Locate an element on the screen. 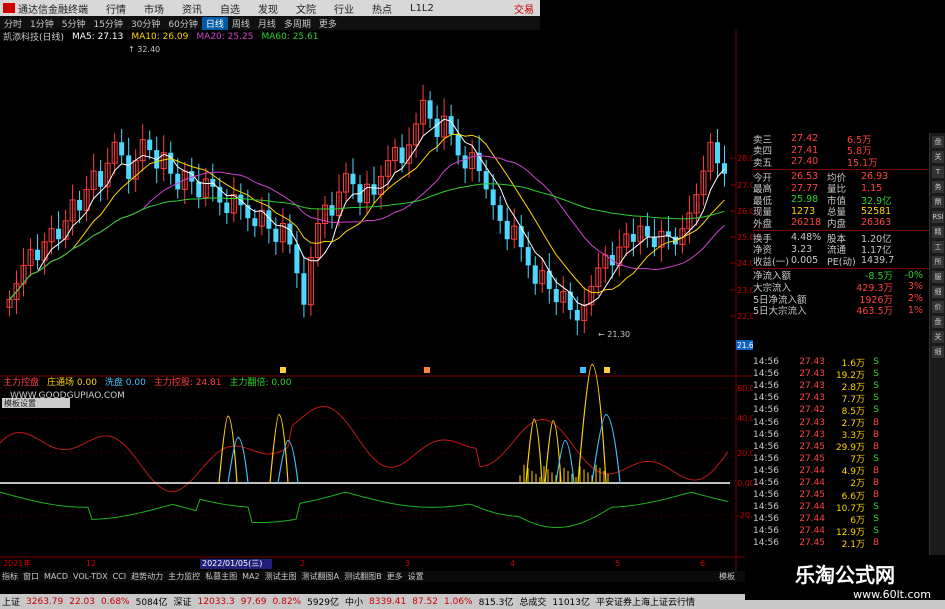 Image resolution: width=945 pixels, height=609 pixels. indicator-tab: MACD is located at coordinates (56, 576).